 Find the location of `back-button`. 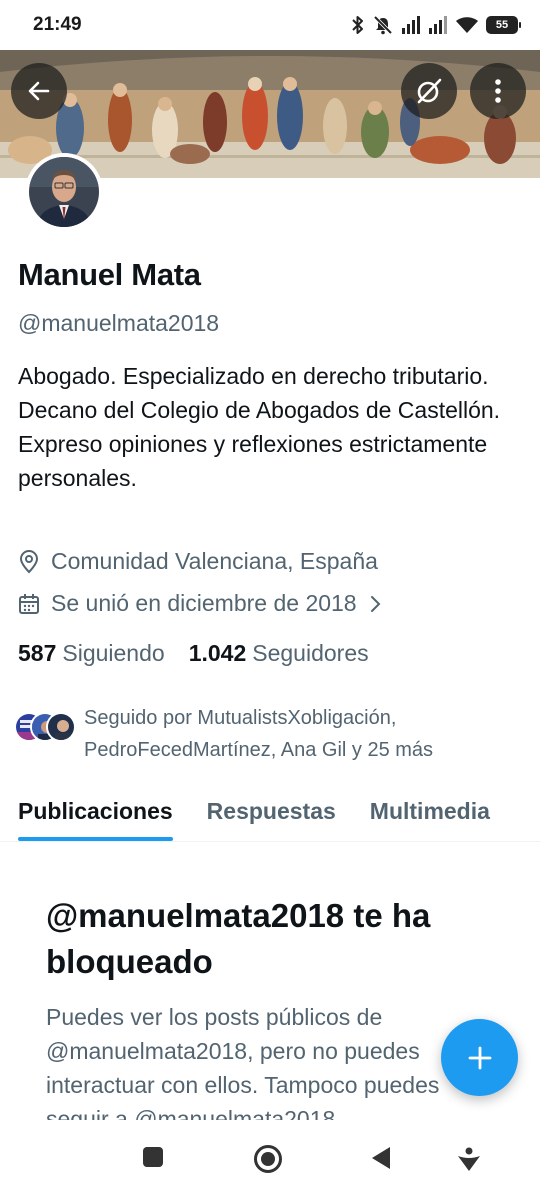

back-button is located at coordinates (39, 91).